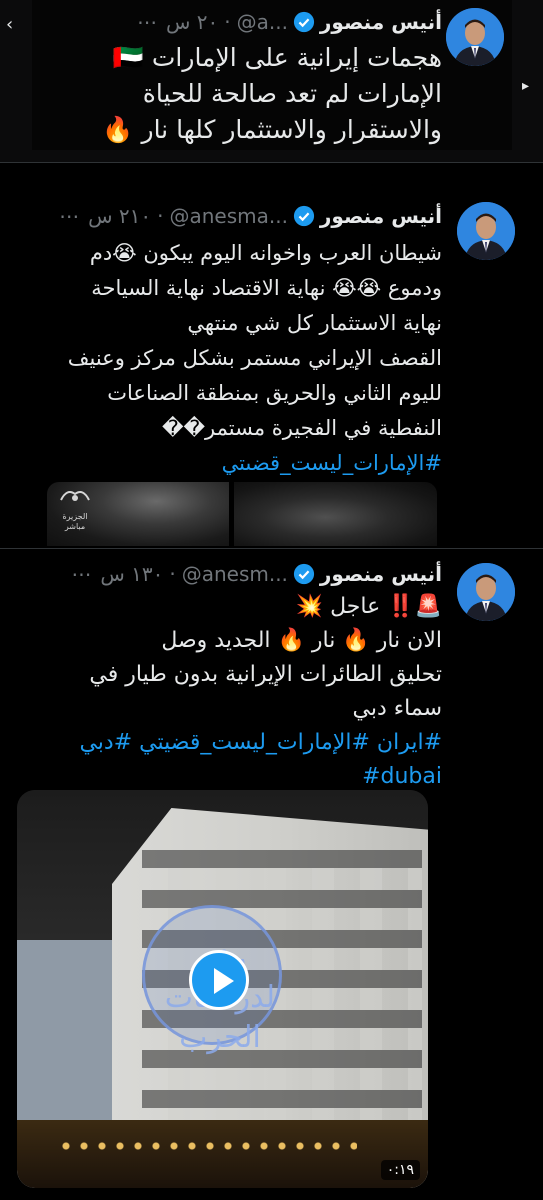 The width and height of the screenshot is (543, 1200). I want to click on tweet-2-header: أنيس منصور @anesma... · ٢١٠ س ⋯, so click(245, 216).